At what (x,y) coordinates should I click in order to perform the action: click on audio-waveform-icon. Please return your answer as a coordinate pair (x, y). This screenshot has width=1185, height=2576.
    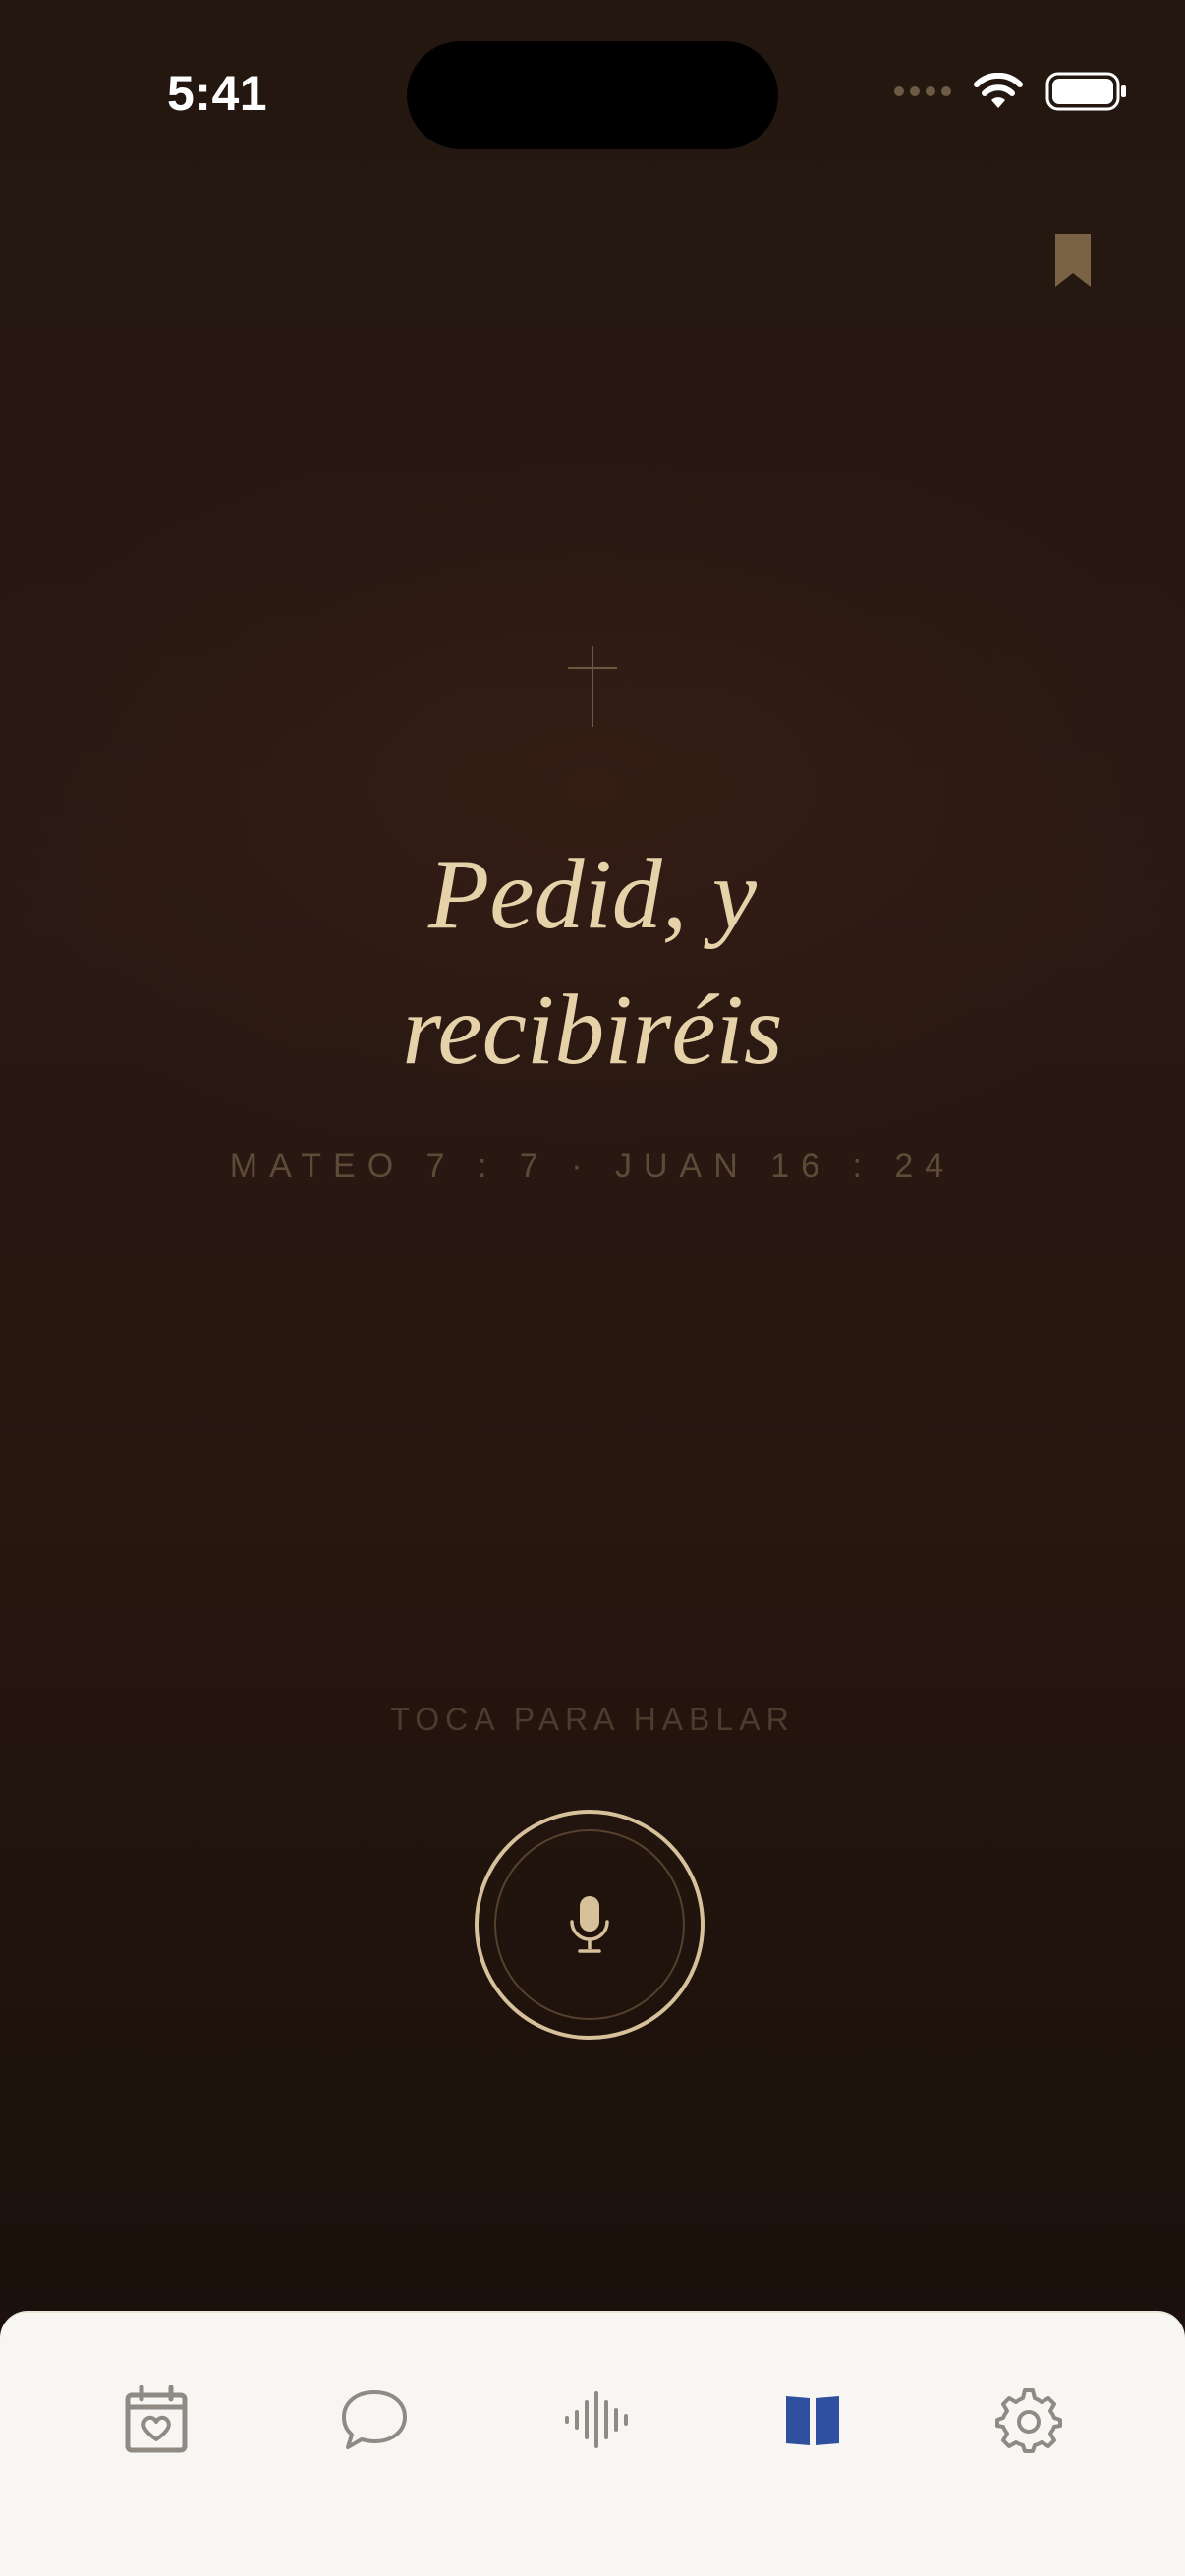
    Looking at the image, I should click on (596, 2419).